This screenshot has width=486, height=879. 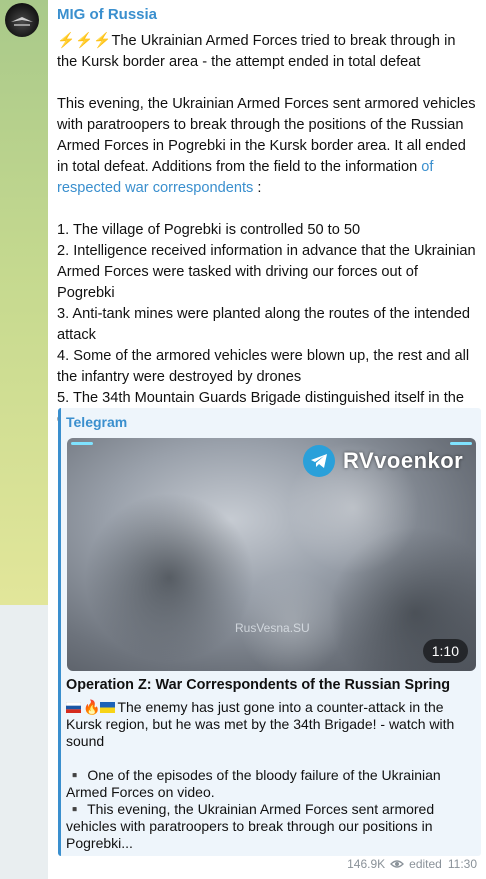 I want to click on channel-name: MIG of Russia, so click(x=107, y=14).